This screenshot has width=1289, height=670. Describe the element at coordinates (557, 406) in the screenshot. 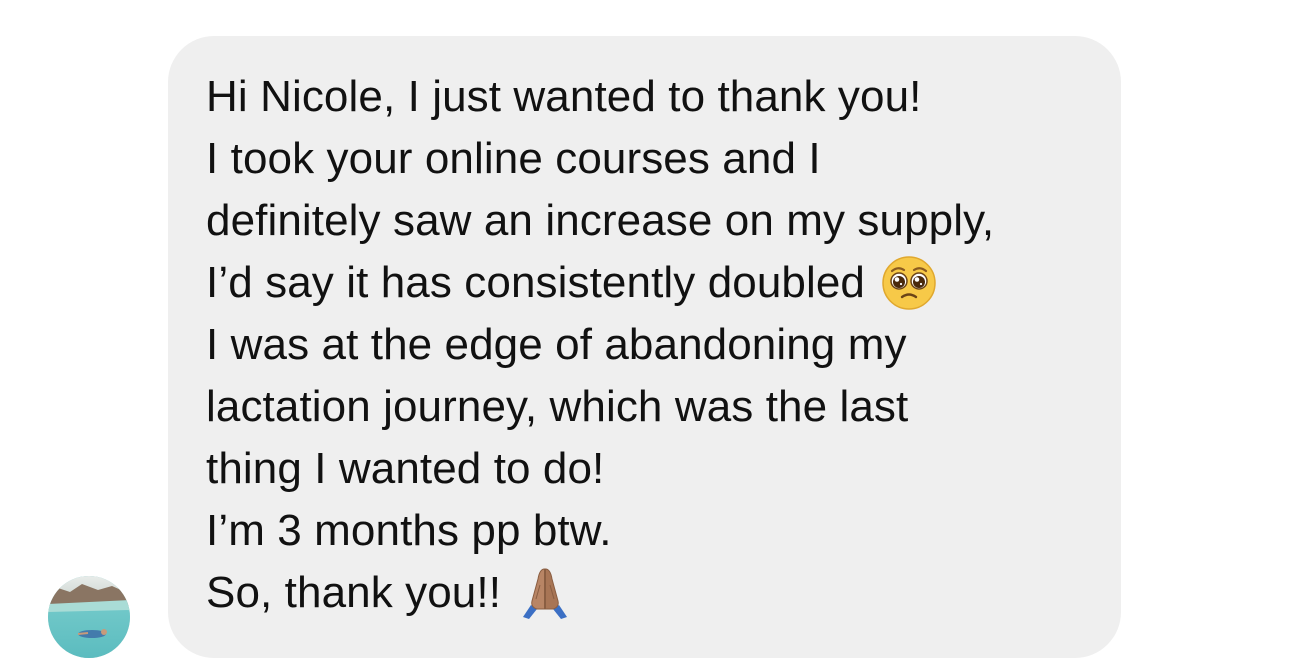

I see `message-line: lactation journey, which was the last` at that location.